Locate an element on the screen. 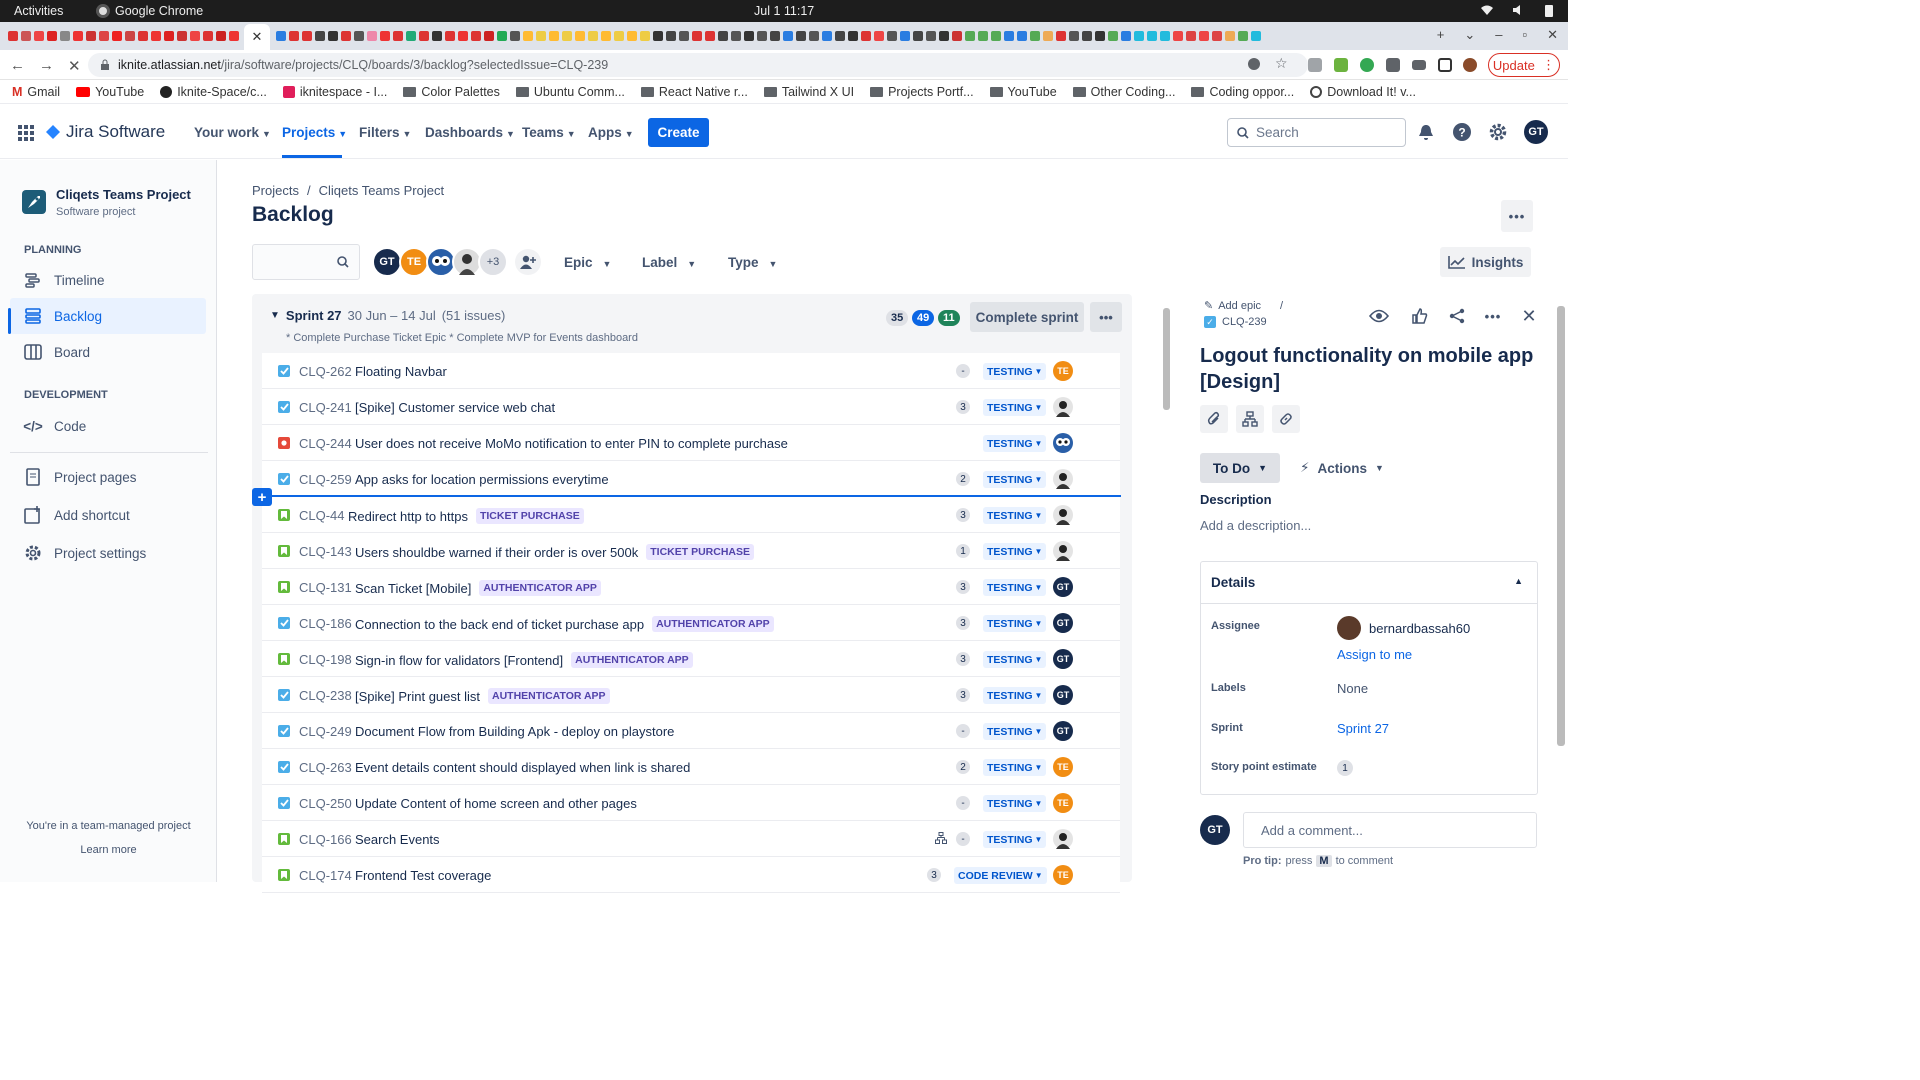 Image resolution: width=1920 pixels, height=1080 pixels. app-switcher-icon is located at coordinates (26, 133).